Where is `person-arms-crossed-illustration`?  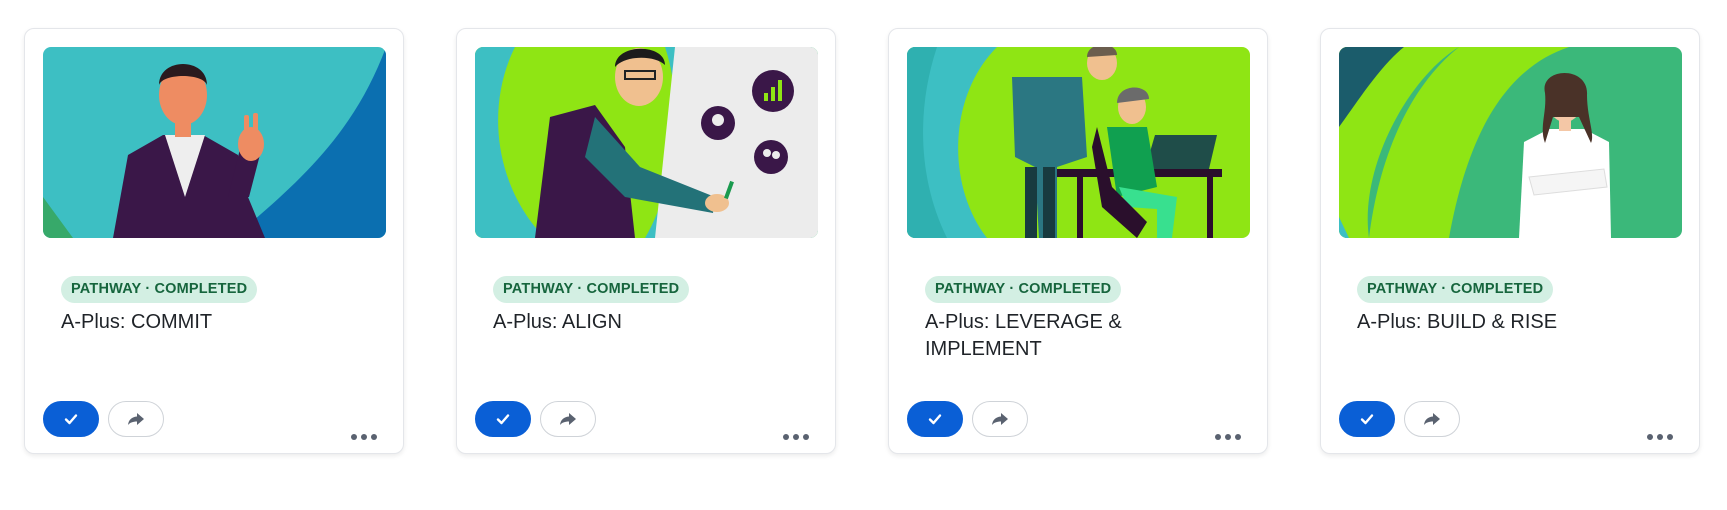 person-arms-crossed-illustration is located at coordinates (1510, 142).